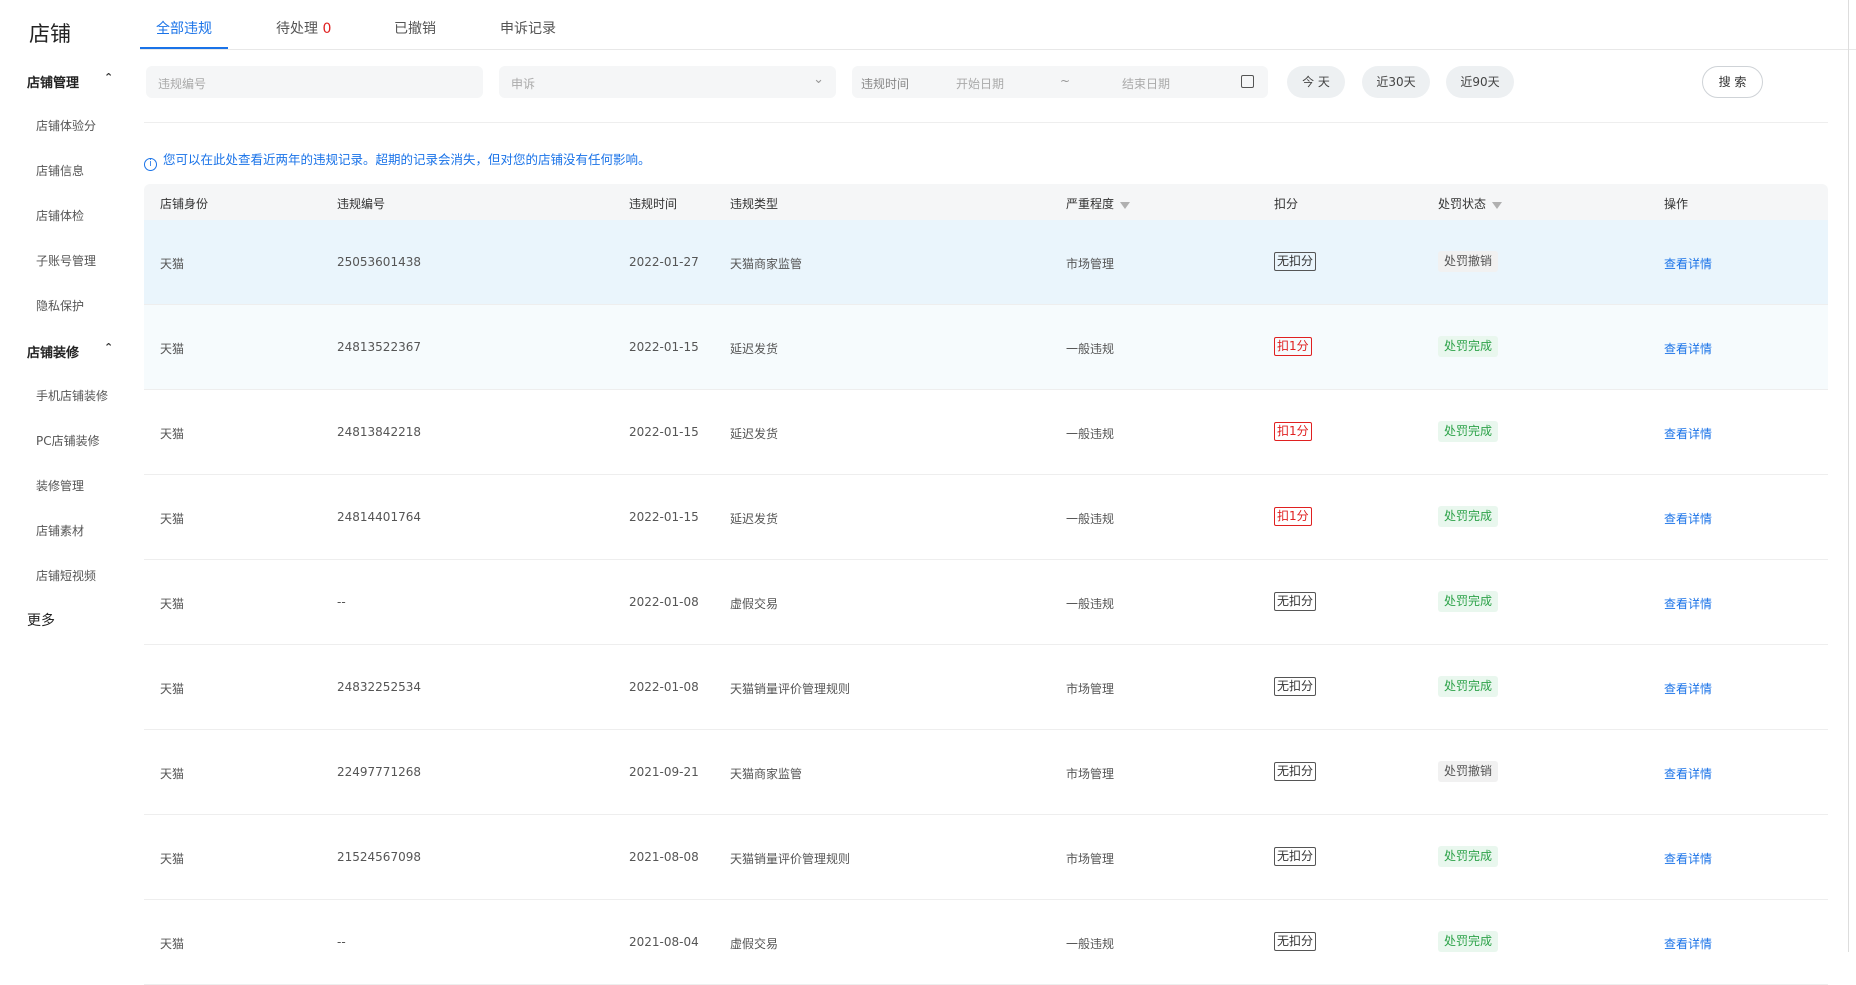 Image resolution: width=1856 pixels, height=985 pixels. Describe the element at coordinates (1848, 476) in the screenshot. I see `vertical-scrollbar` at that location.